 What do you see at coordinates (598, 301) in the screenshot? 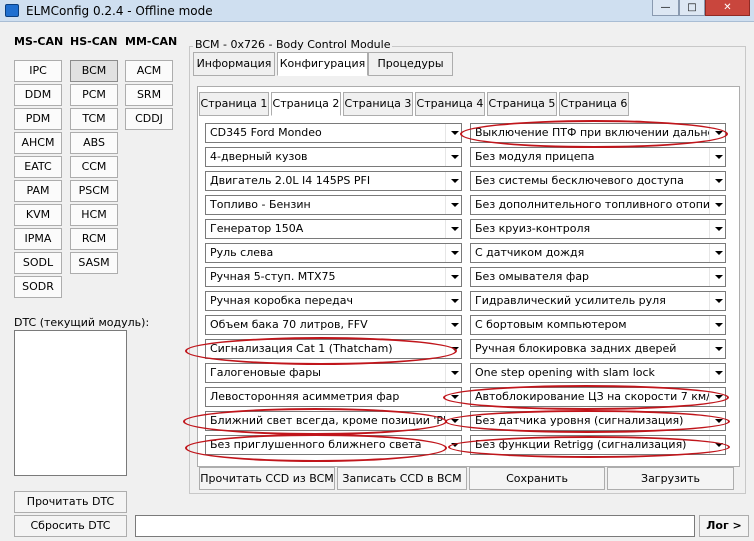
I see `option-select: Гидравлический усилитель руля` at bounding box center [598, 301].